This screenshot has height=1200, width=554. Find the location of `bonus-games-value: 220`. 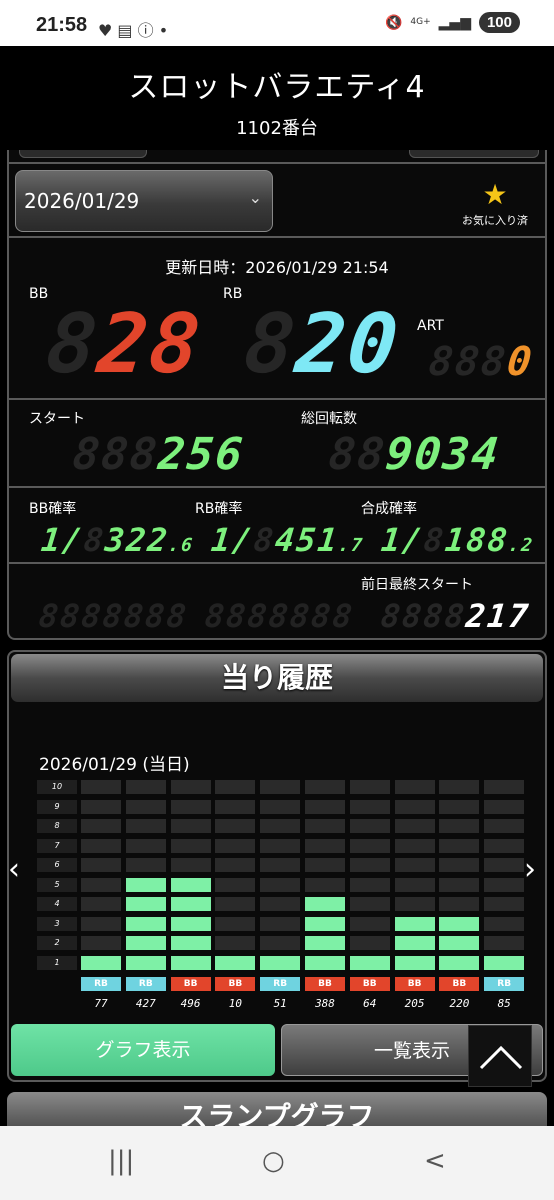

bonus-games-value: 220 is located at coordinates (459, 1003).